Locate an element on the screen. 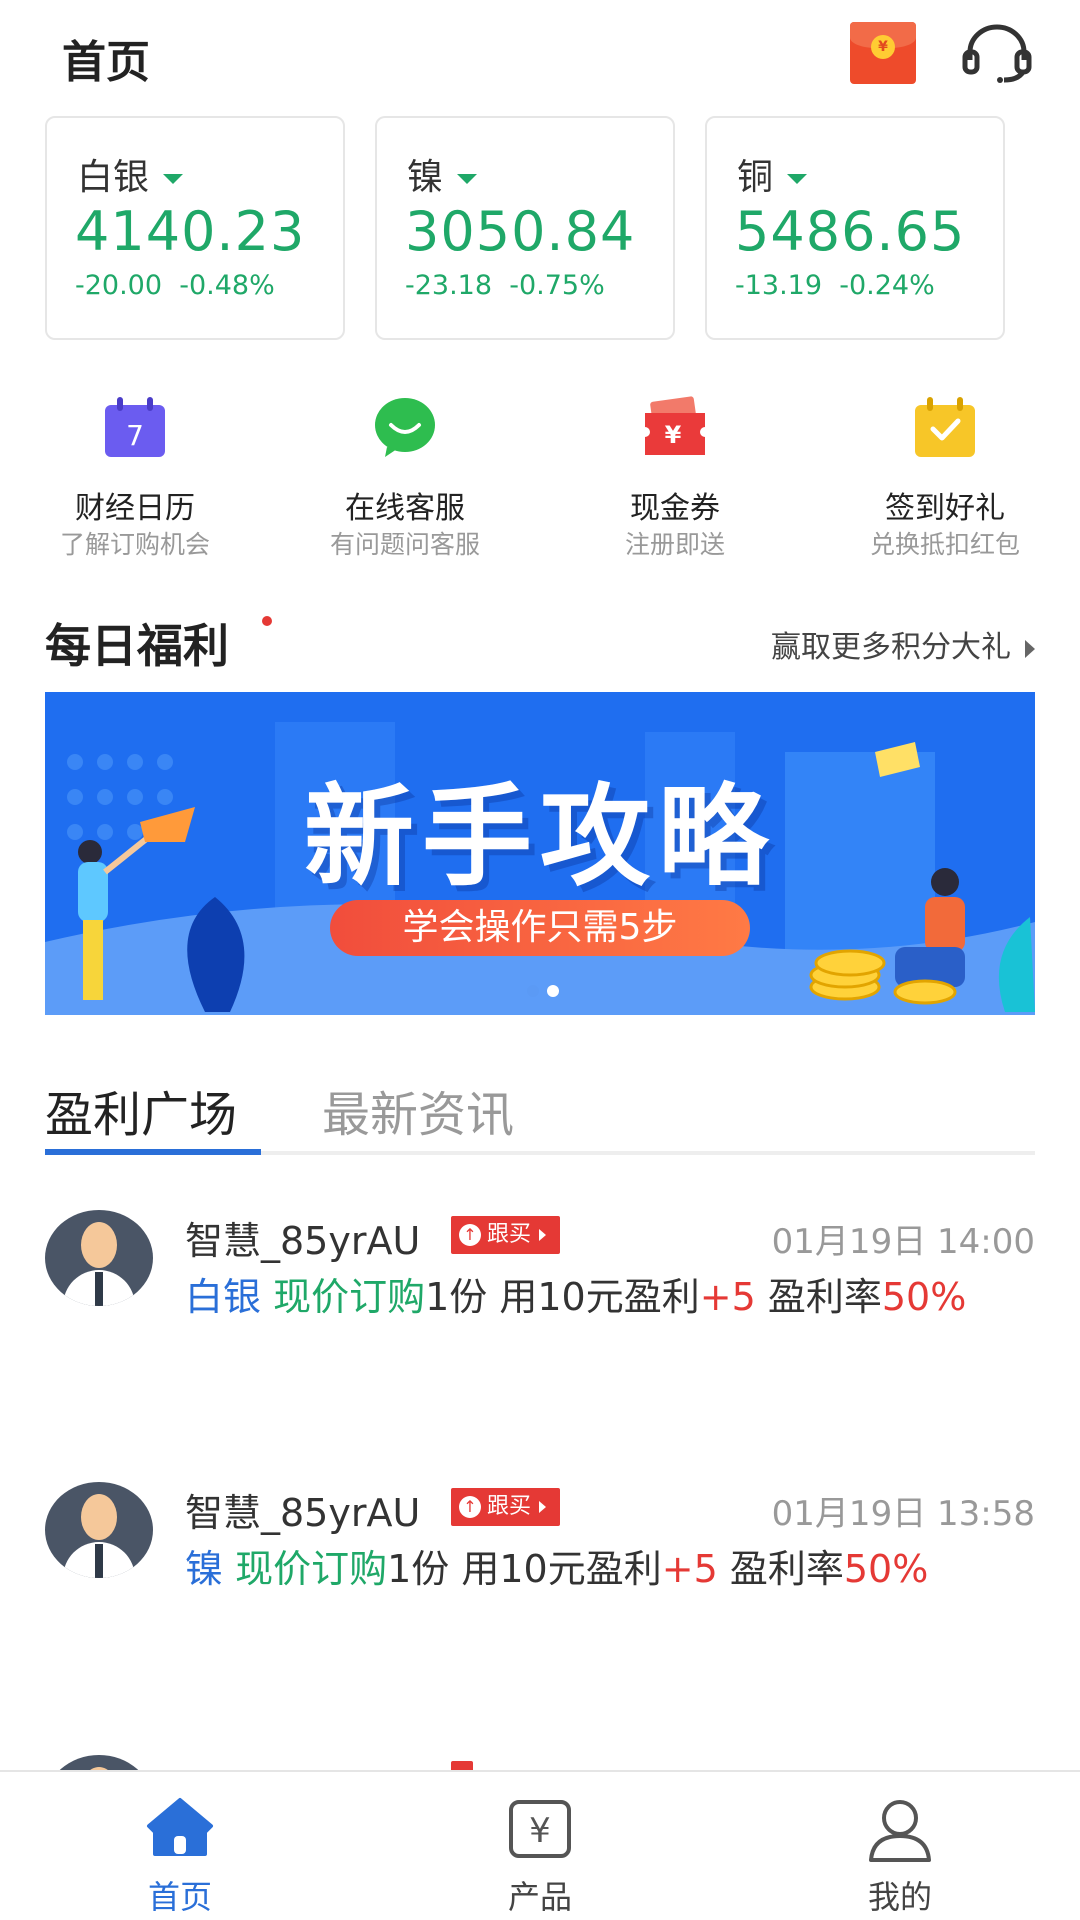 The width and height of the screenshot is (1080, 1920). page-title: 首页 is located at coordinates (106, 62).